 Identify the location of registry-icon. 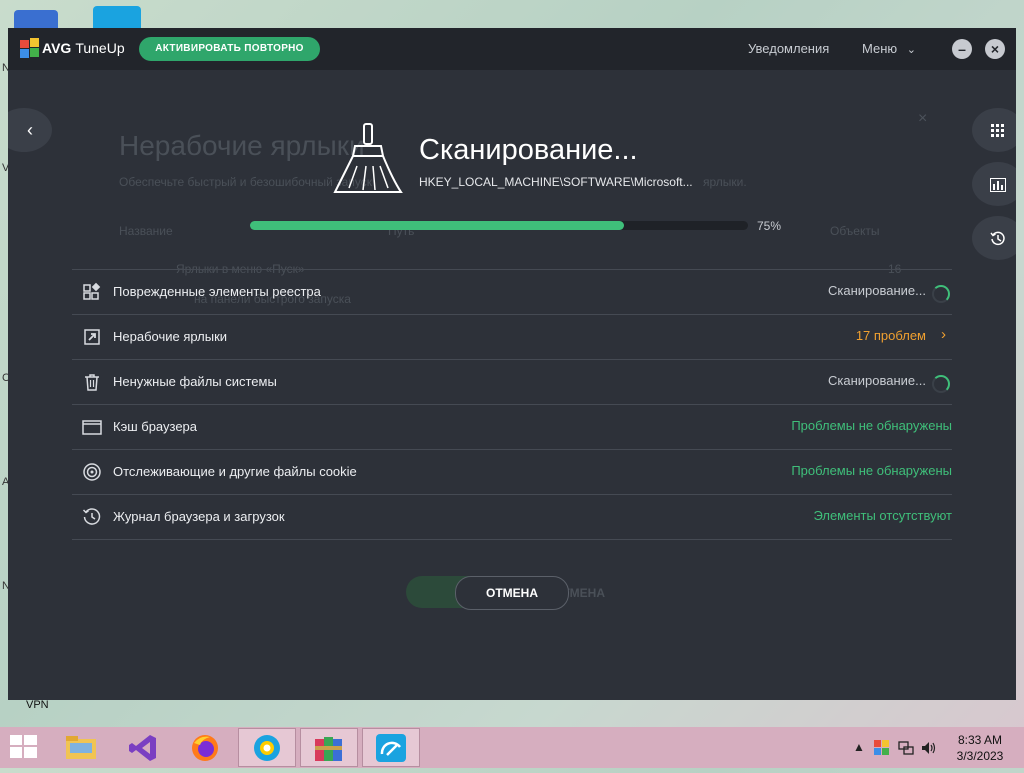
(92, 291).